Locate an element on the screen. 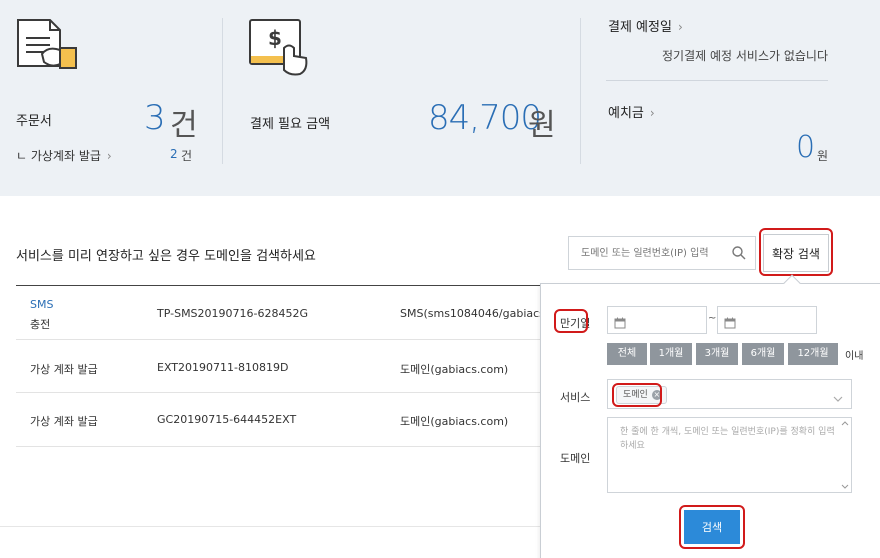 Image resolution: width=880 pixels, height=558 pixels. search-prompt: 서비스를 미리 연장하고 싶은 경우 도메인을 검색하세요 is located at coordinates (166, 256).